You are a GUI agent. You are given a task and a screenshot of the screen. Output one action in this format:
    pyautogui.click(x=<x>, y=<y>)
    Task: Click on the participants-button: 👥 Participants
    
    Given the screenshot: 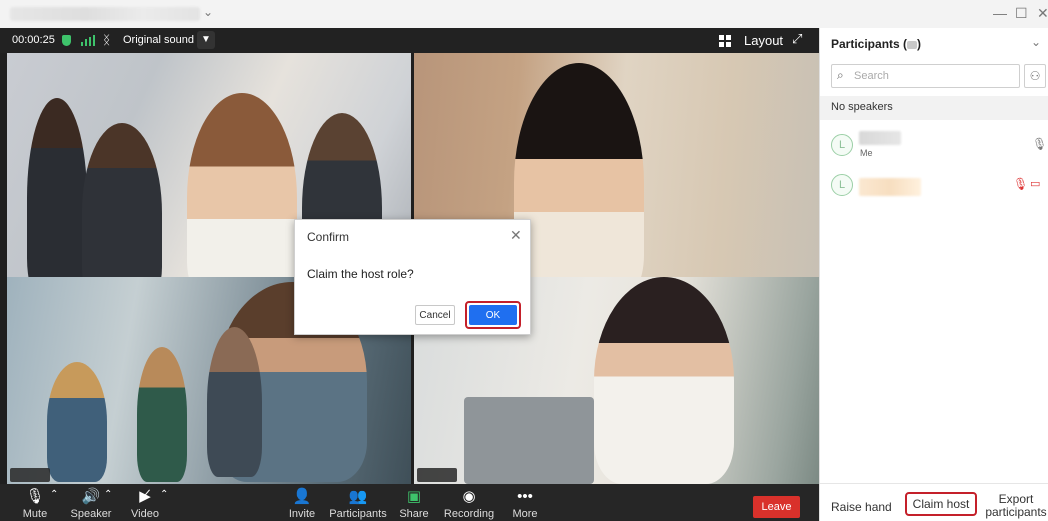 What is the action you would take?
    pyautogui.click(x=358, y=502)
    